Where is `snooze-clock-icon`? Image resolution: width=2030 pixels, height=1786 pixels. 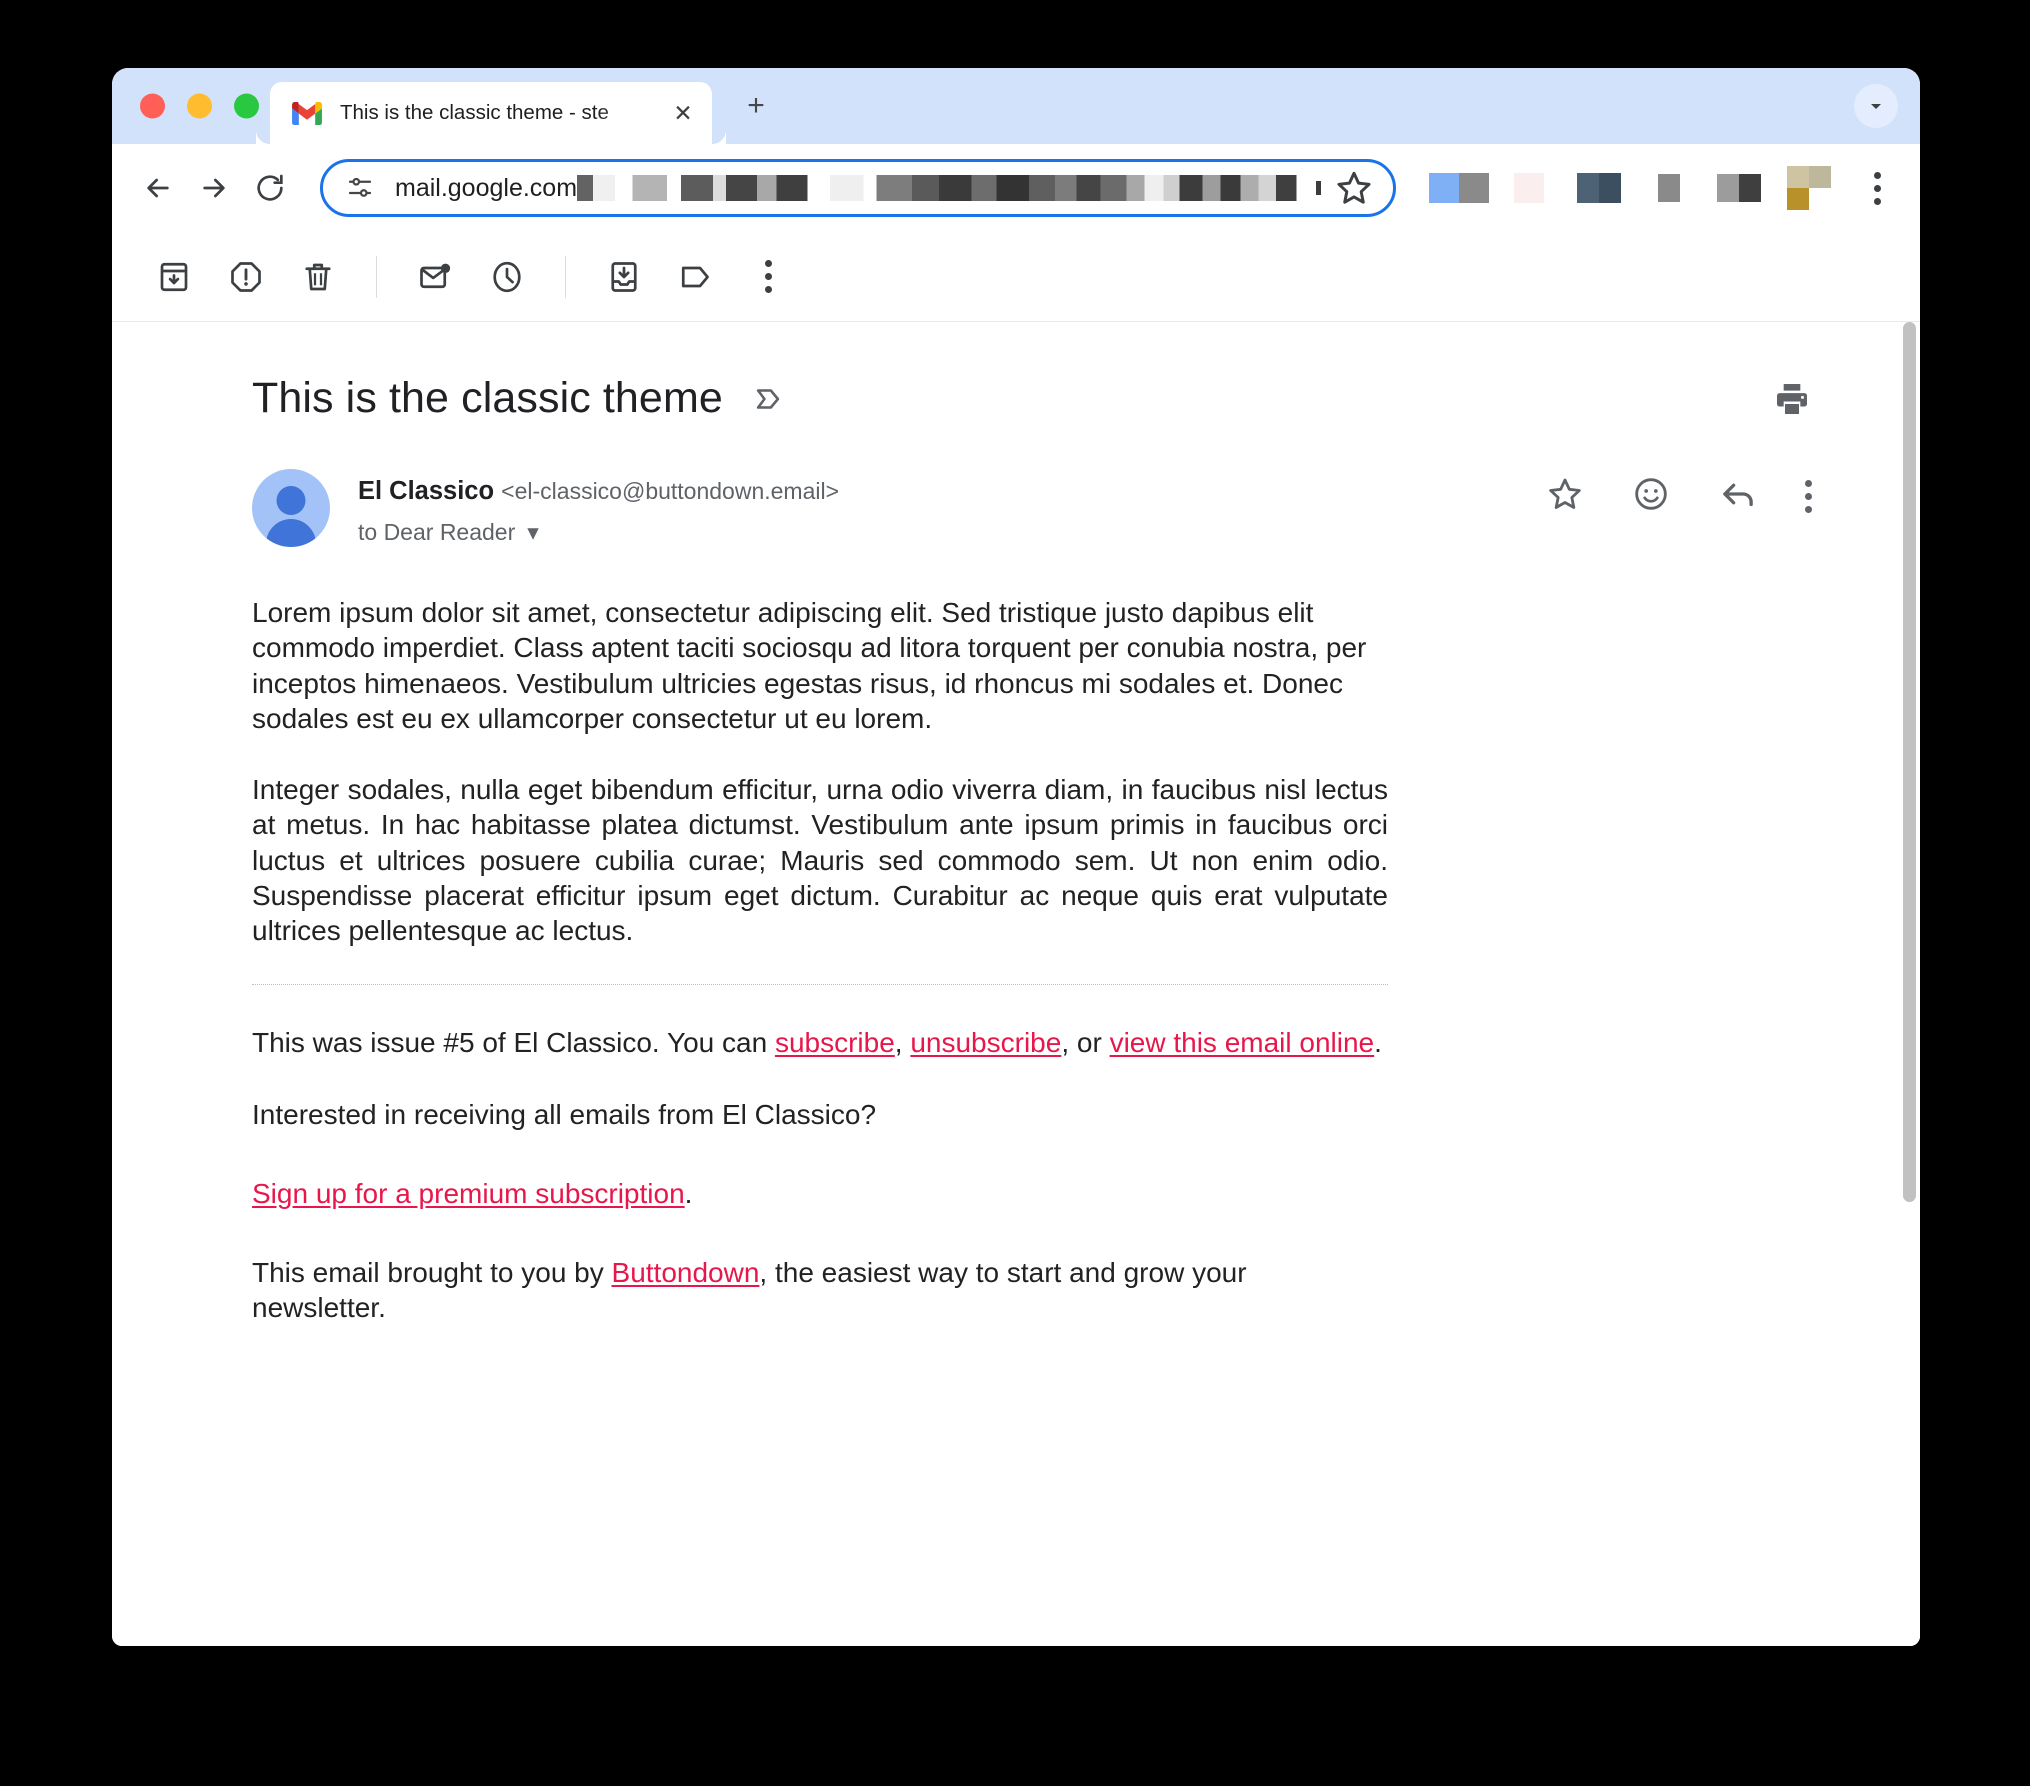 snooze-clock-icon is located at coordinates (507, 277).